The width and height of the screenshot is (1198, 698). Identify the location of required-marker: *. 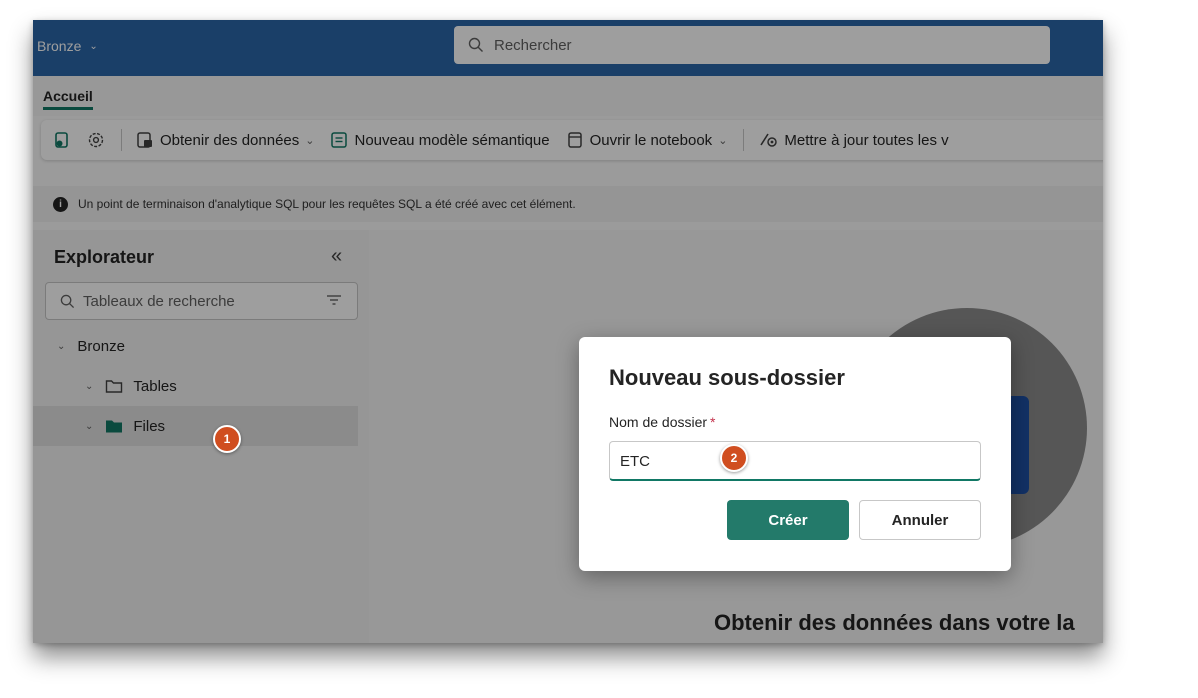
(713, 422).